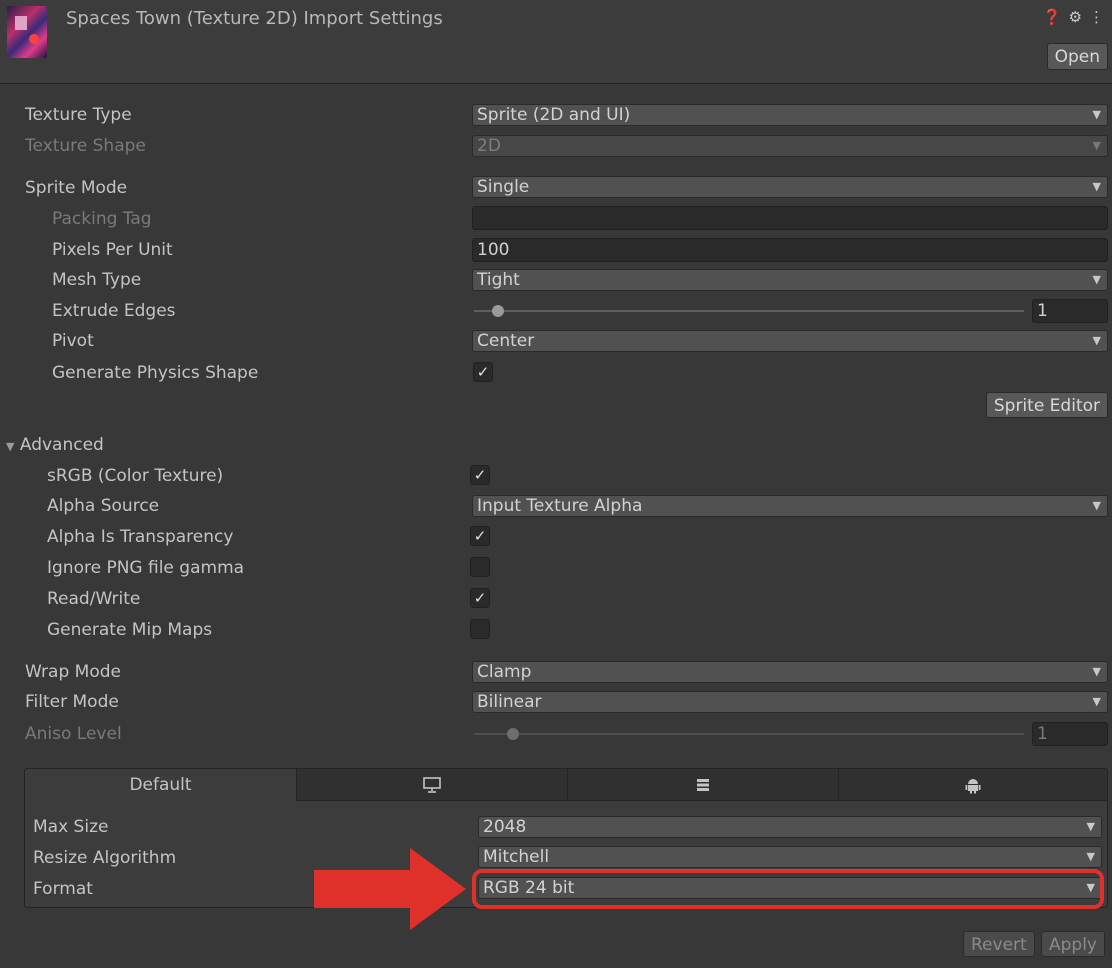 This screenshot has height=968, width=1112. What do you see at coordinates (146, 568) in the screenshot?
I see `ignore-png-gamma-label: Ignore PNG file gamma` at bounding box center [146, 568].